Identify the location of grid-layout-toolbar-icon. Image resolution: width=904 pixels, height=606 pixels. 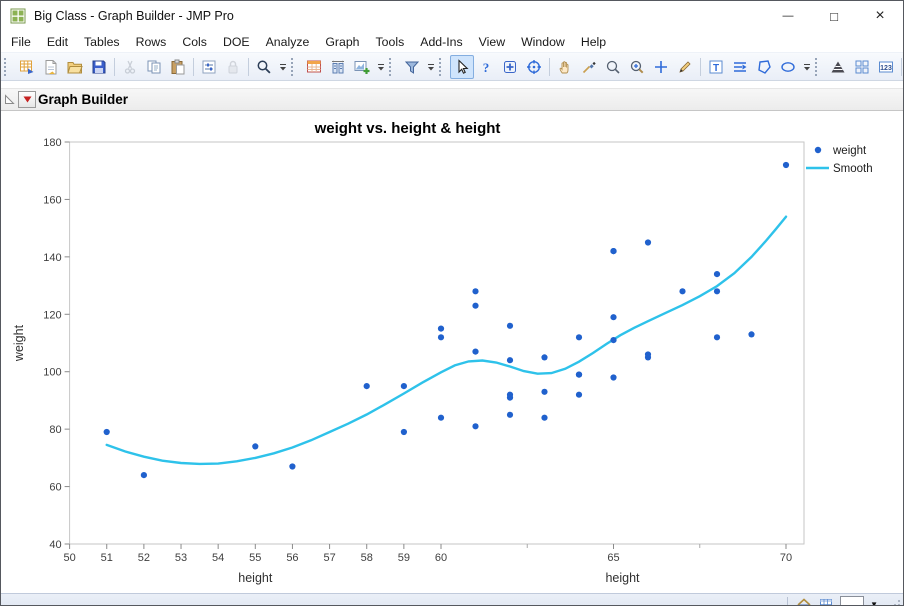
(862, 67).